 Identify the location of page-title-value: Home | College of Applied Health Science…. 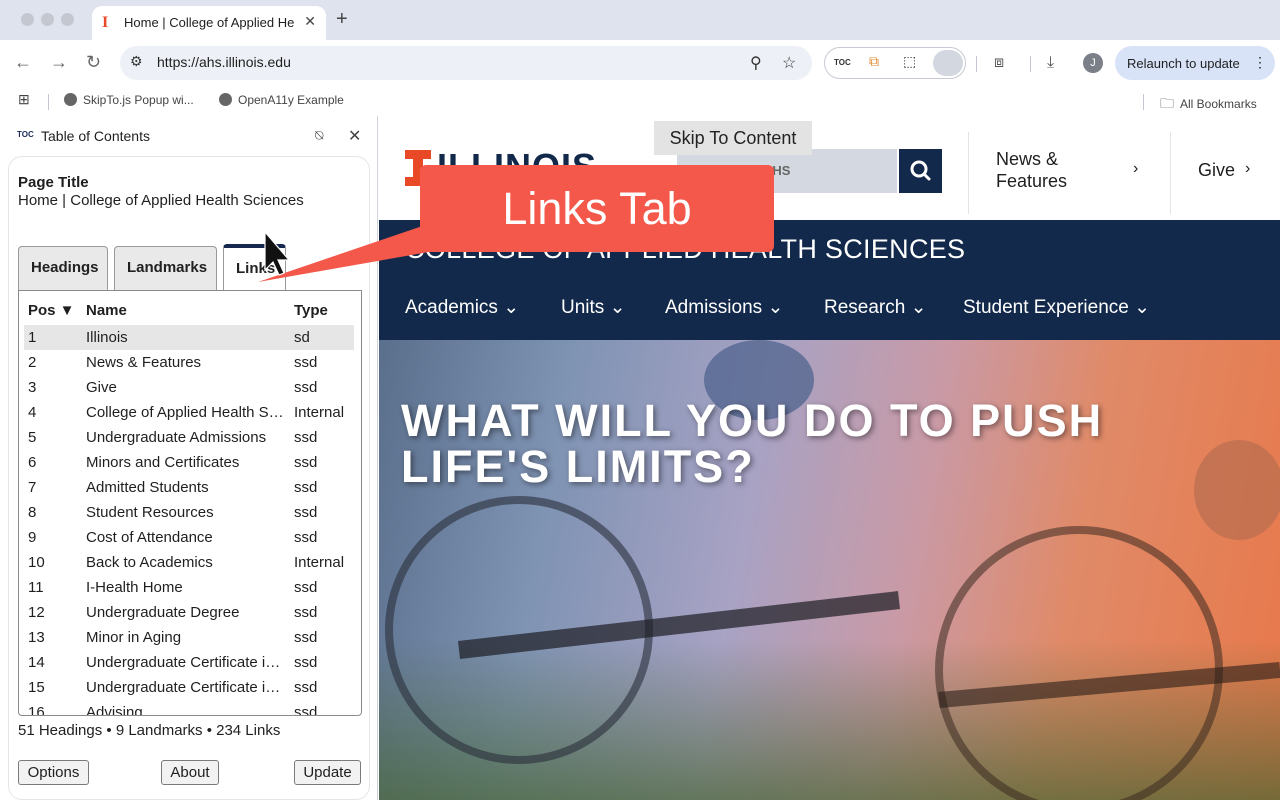
(161, 200).